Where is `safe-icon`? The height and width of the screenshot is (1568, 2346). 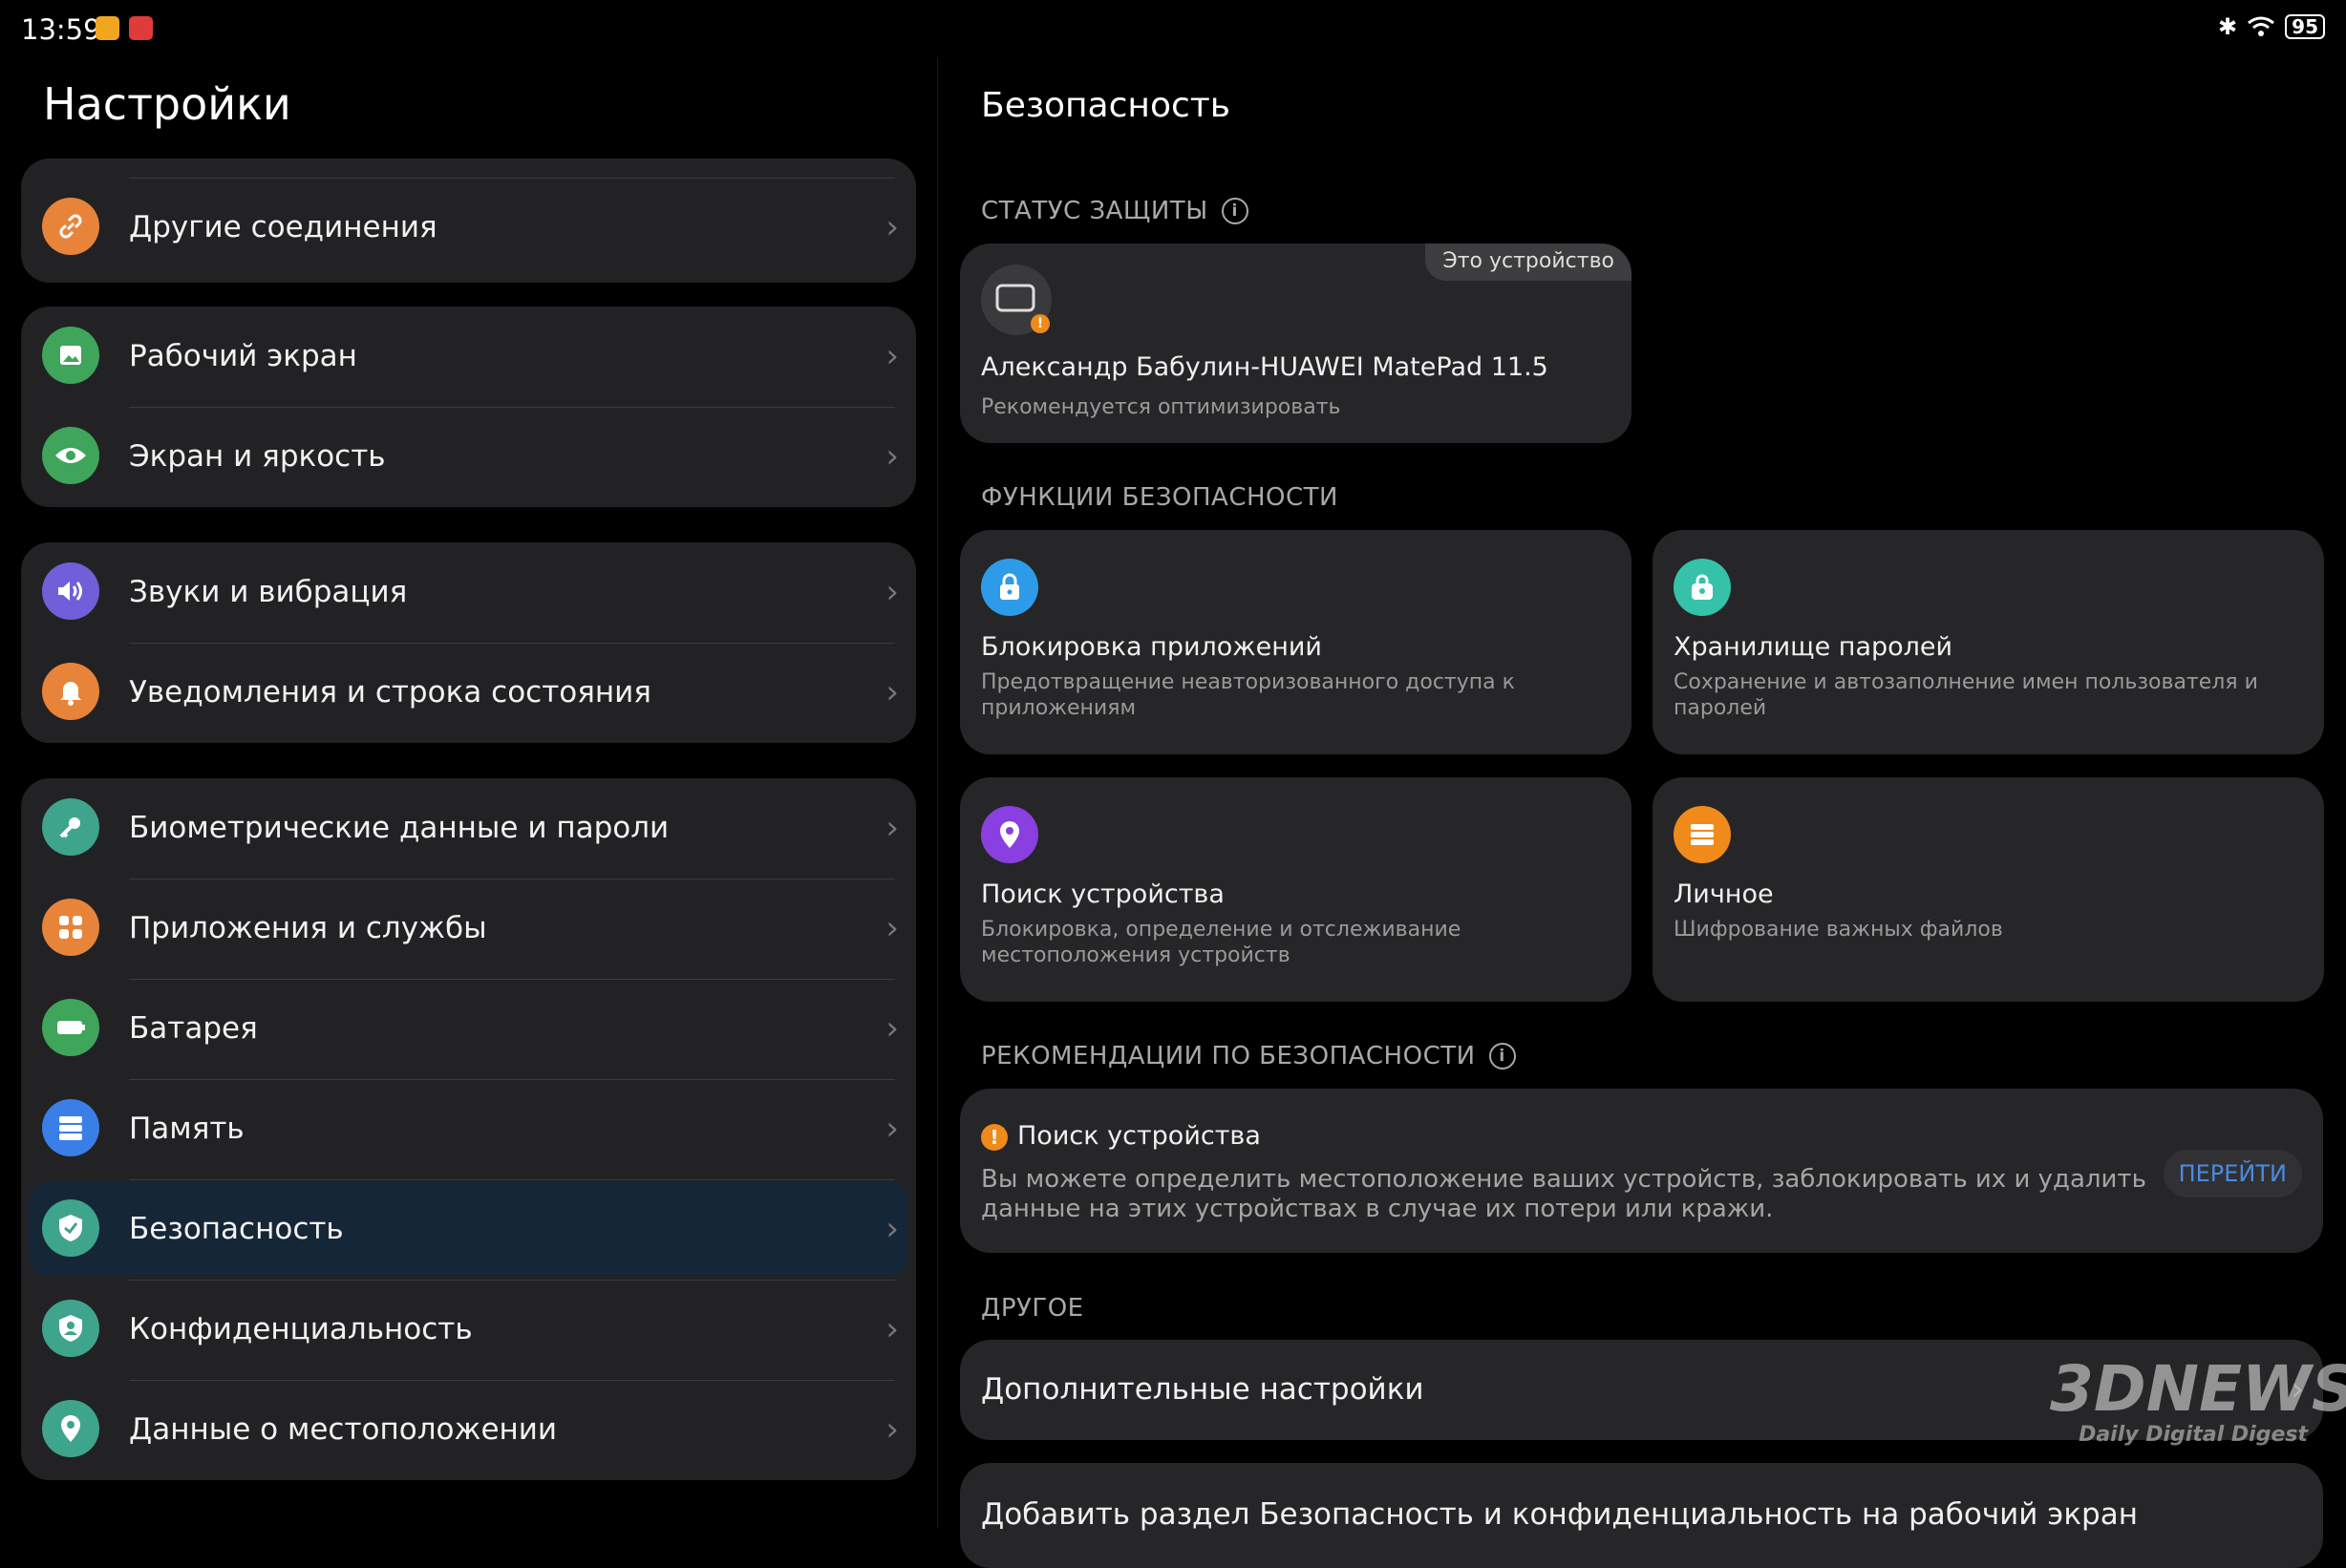 safe-icon is located at coordinates (1703, 834).